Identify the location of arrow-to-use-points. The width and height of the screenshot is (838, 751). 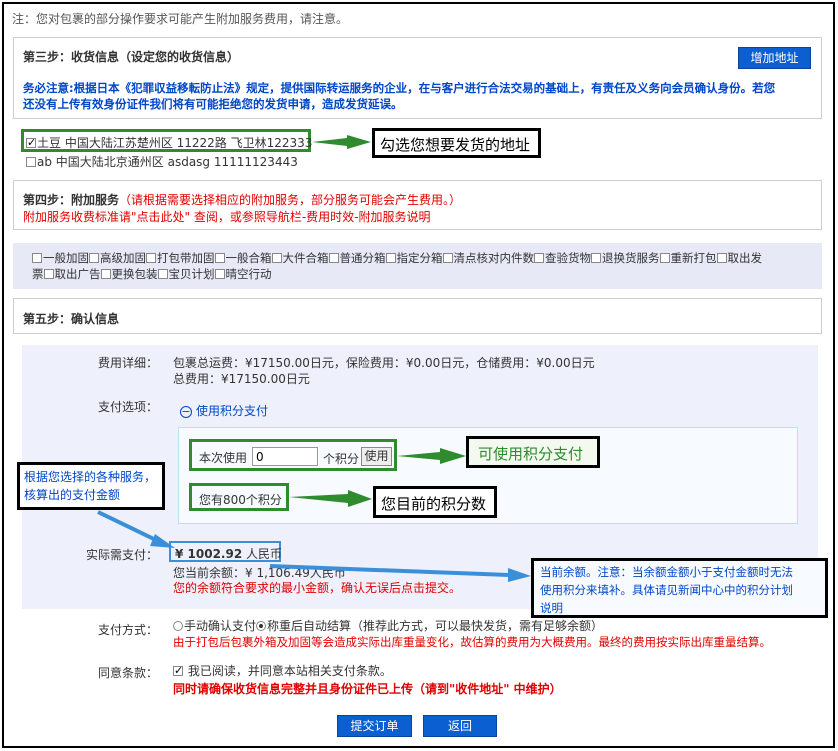
(431, 456).